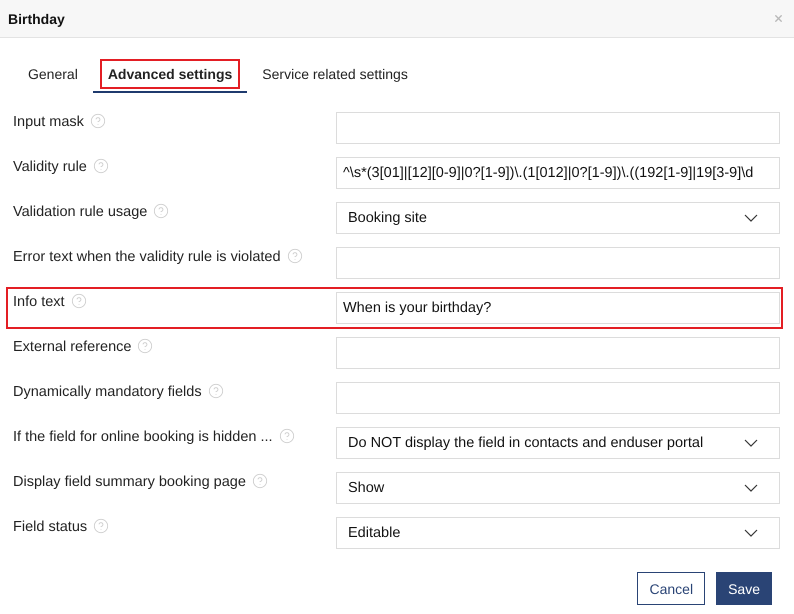  Describe the element at coordinates (80, 212) in the screenshot. I see `field-label: Validation rule usage` at that location.